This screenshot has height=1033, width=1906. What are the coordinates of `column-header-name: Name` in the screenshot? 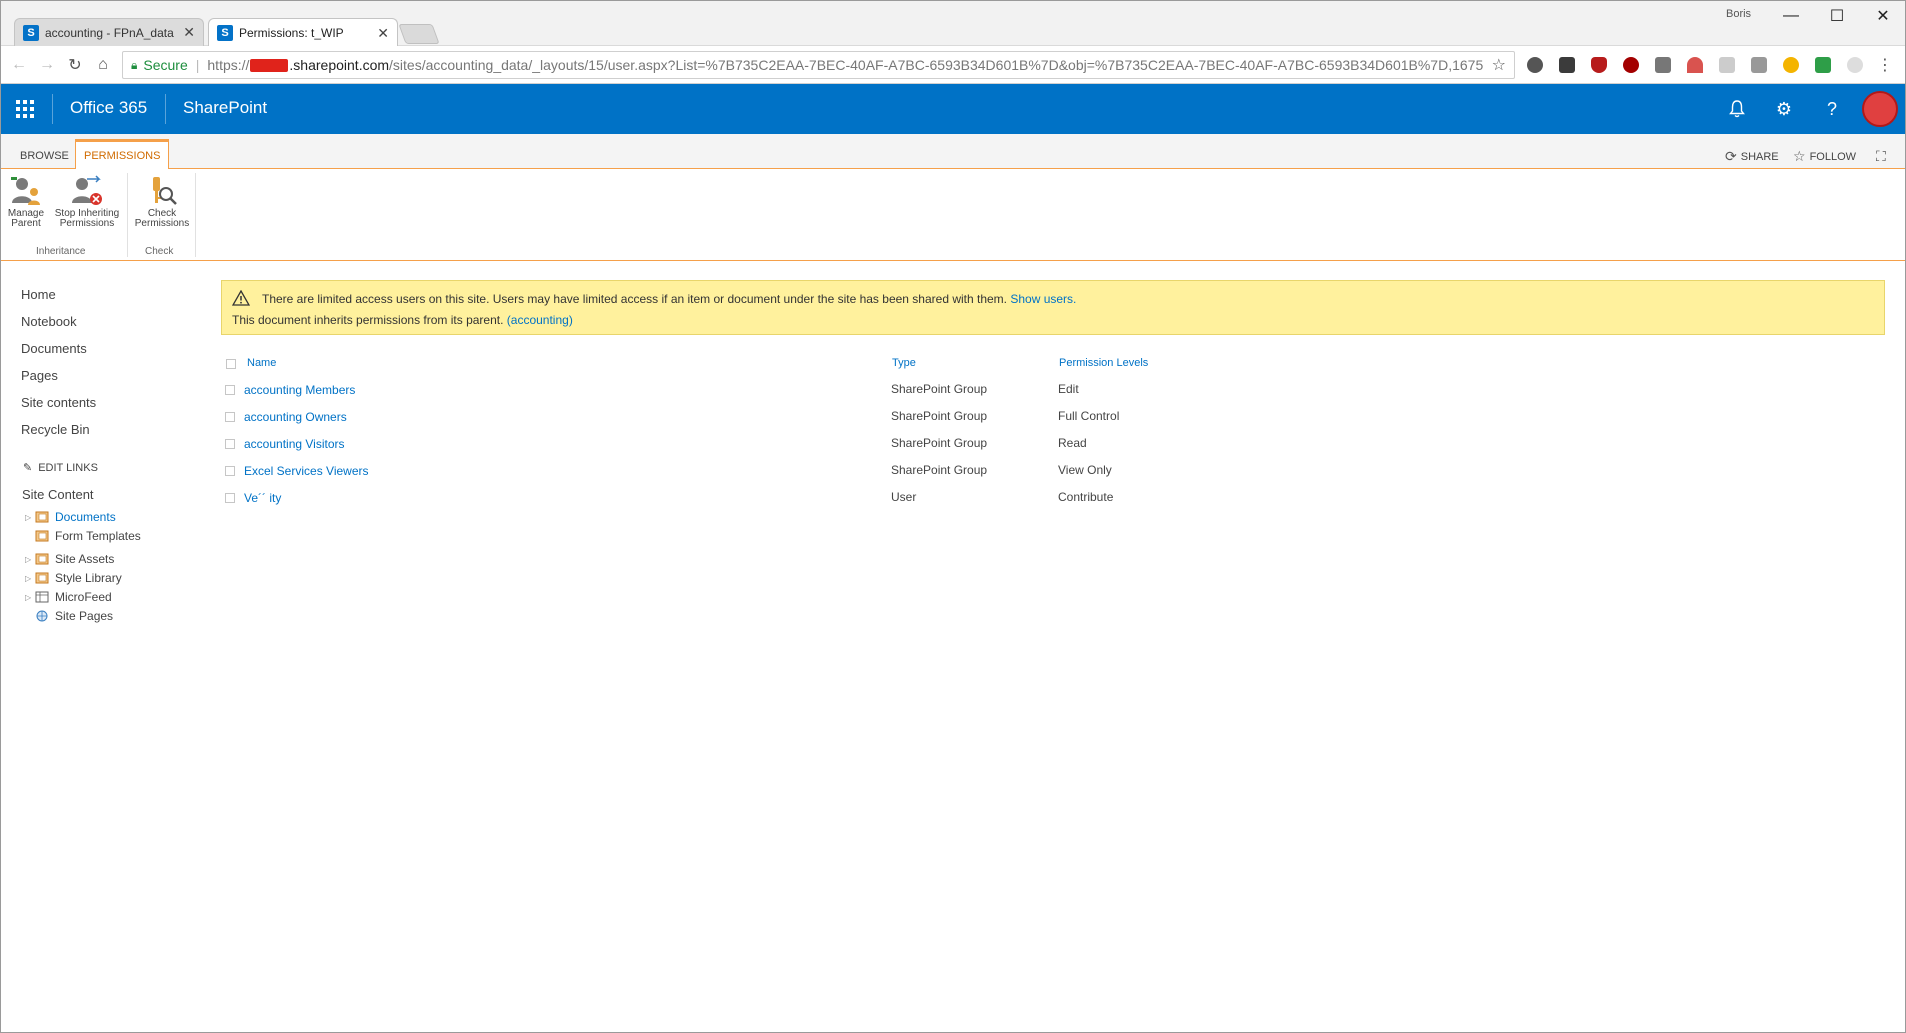 It's located at (261, 363).